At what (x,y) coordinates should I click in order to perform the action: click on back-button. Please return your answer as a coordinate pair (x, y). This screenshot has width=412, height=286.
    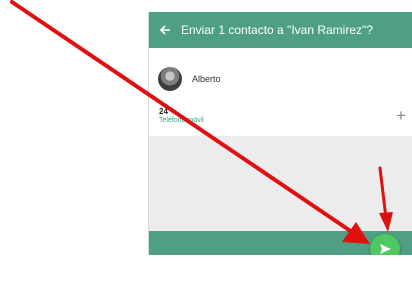
    Looking at the image, I should click on (165, 30).